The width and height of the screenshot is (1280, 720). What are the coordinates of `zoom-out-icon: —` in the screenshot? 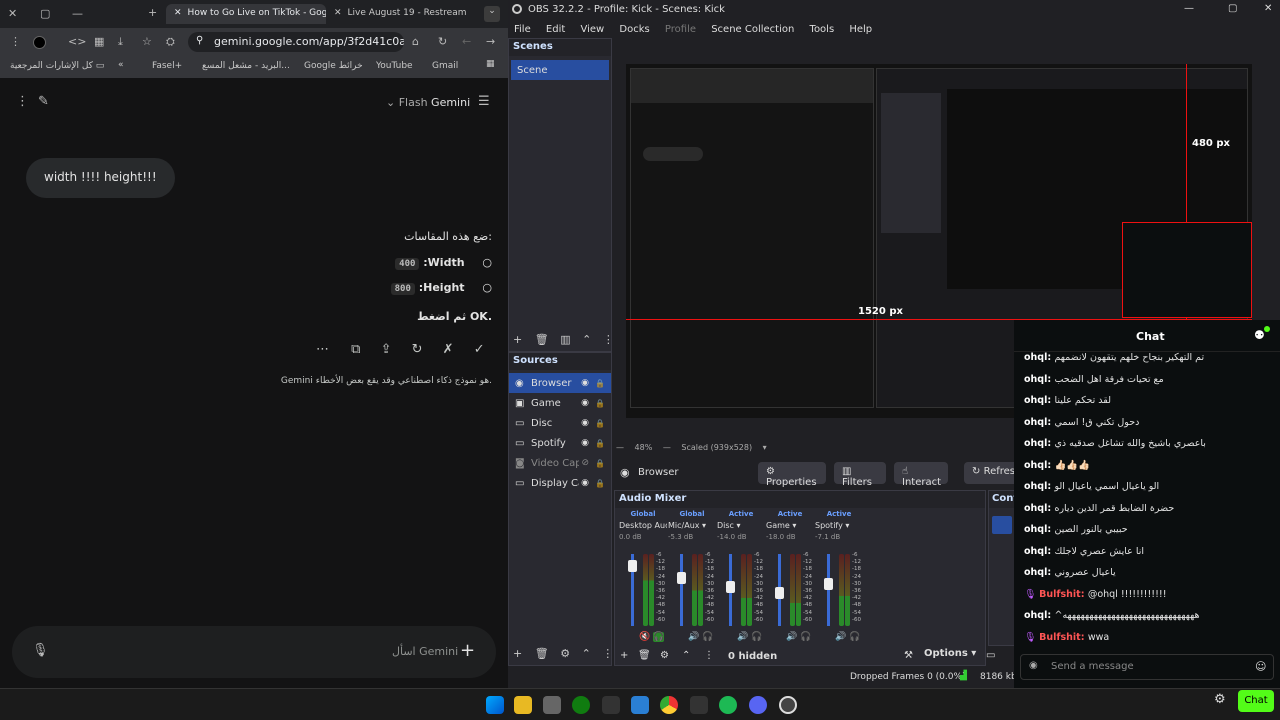 It's located at (620, 447).